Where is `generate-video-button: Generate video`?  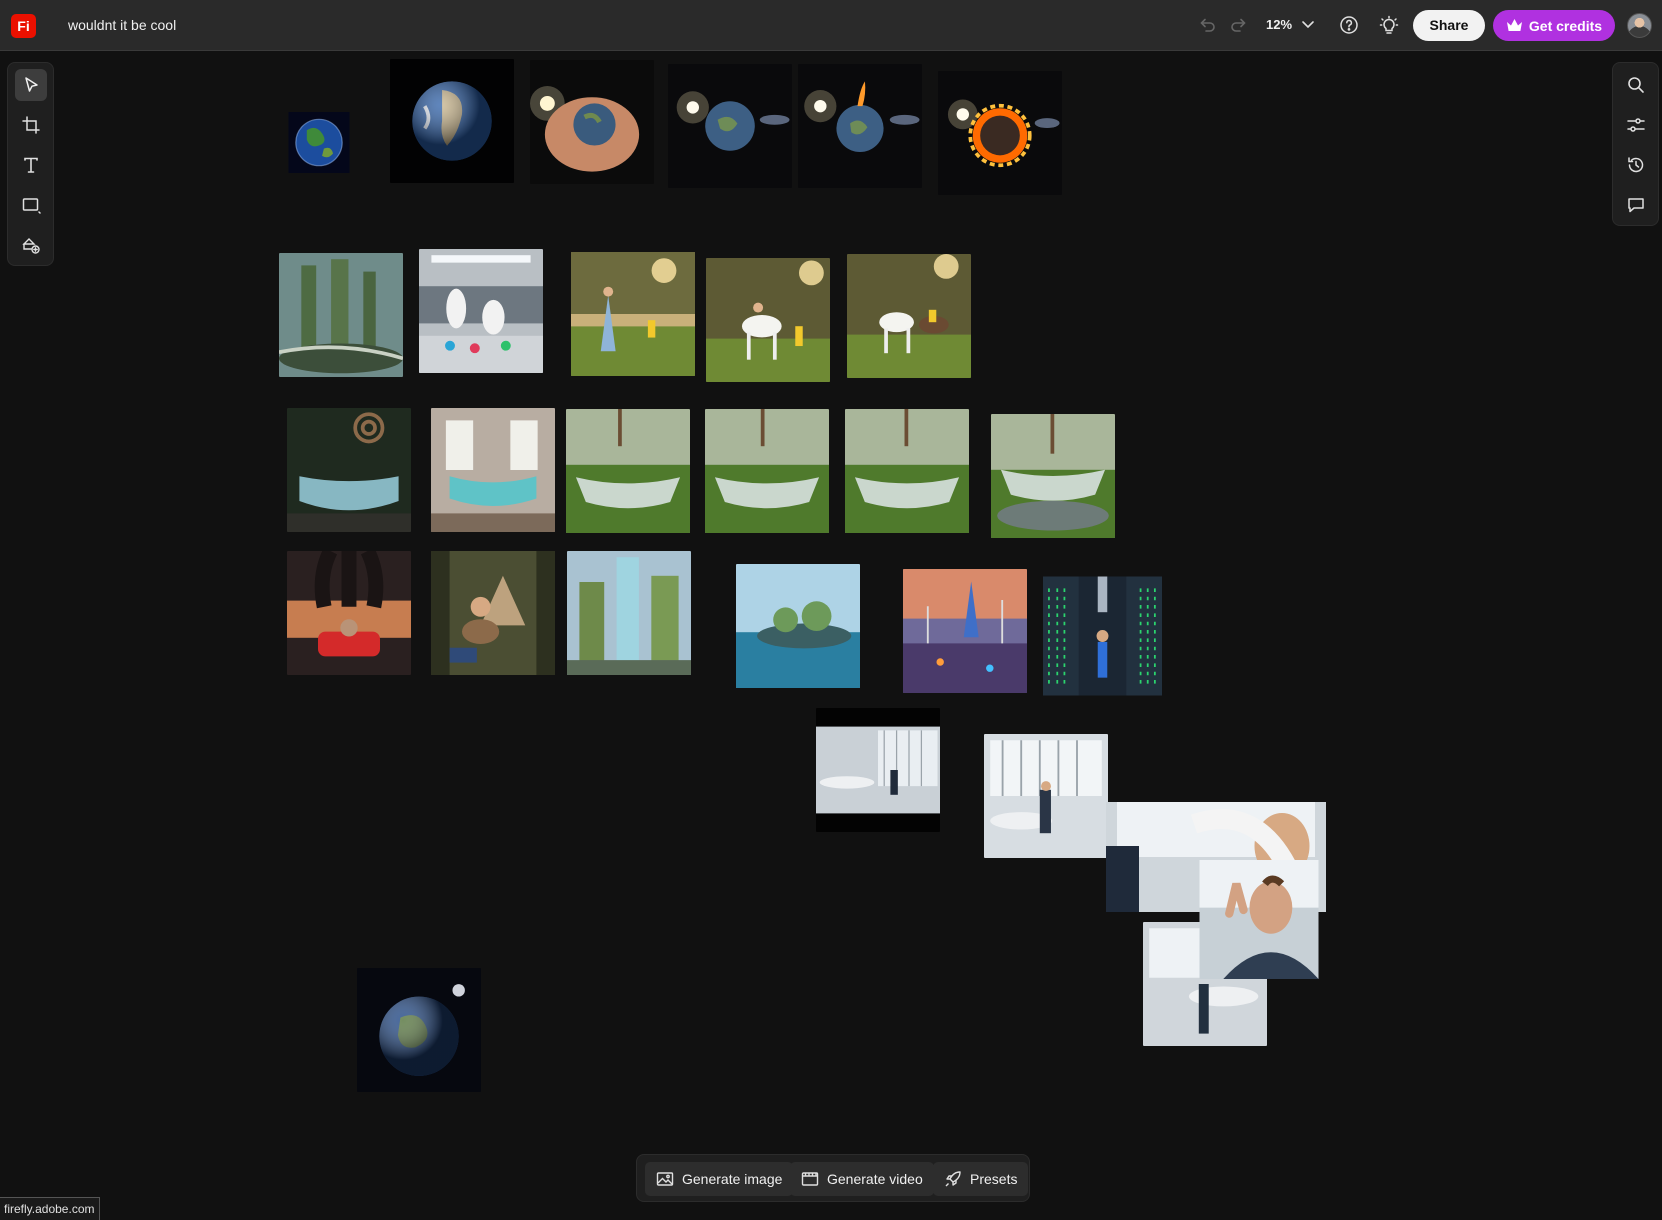
generate-video-button: Generate video is located at coordinates (862, 1179).